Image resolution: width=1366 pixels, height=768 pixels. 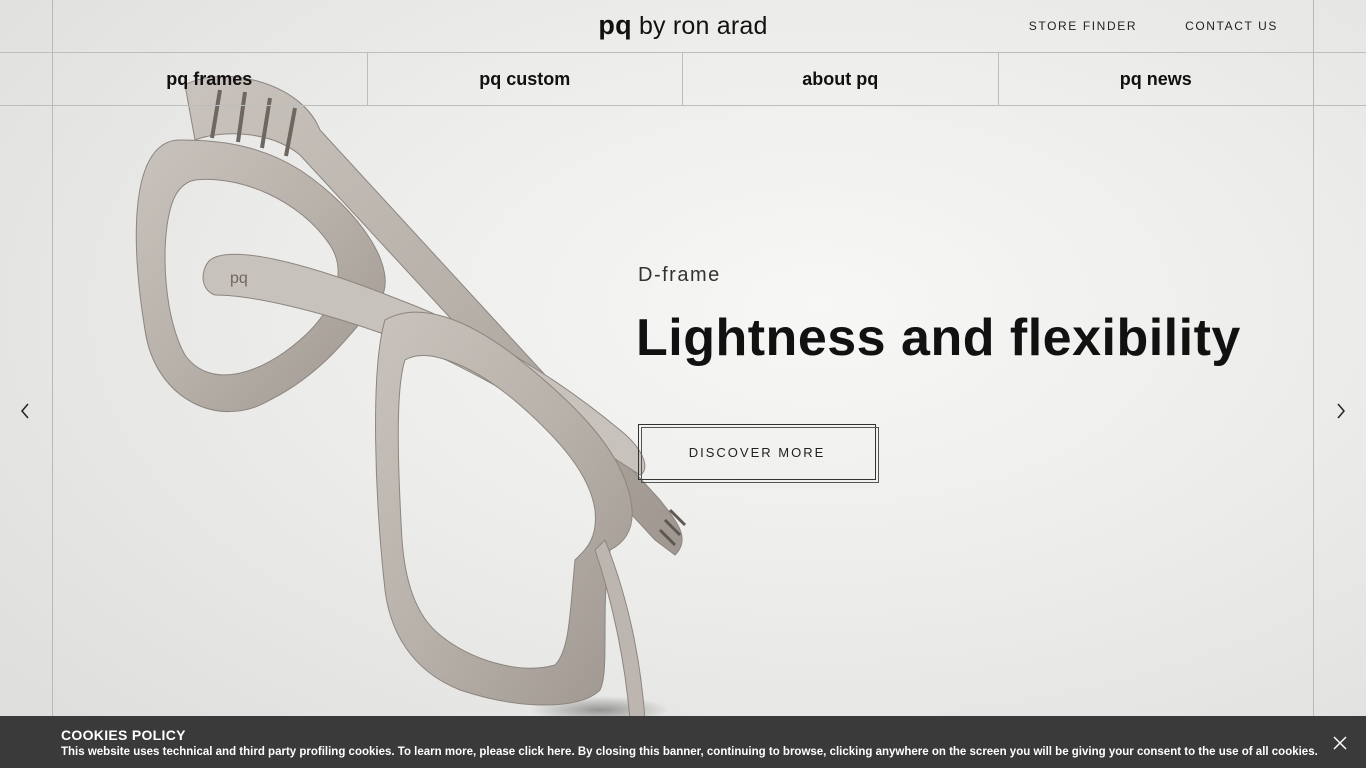 I want to click on nav-item-pq-frames: pq frames, so click(x=209, y=79).